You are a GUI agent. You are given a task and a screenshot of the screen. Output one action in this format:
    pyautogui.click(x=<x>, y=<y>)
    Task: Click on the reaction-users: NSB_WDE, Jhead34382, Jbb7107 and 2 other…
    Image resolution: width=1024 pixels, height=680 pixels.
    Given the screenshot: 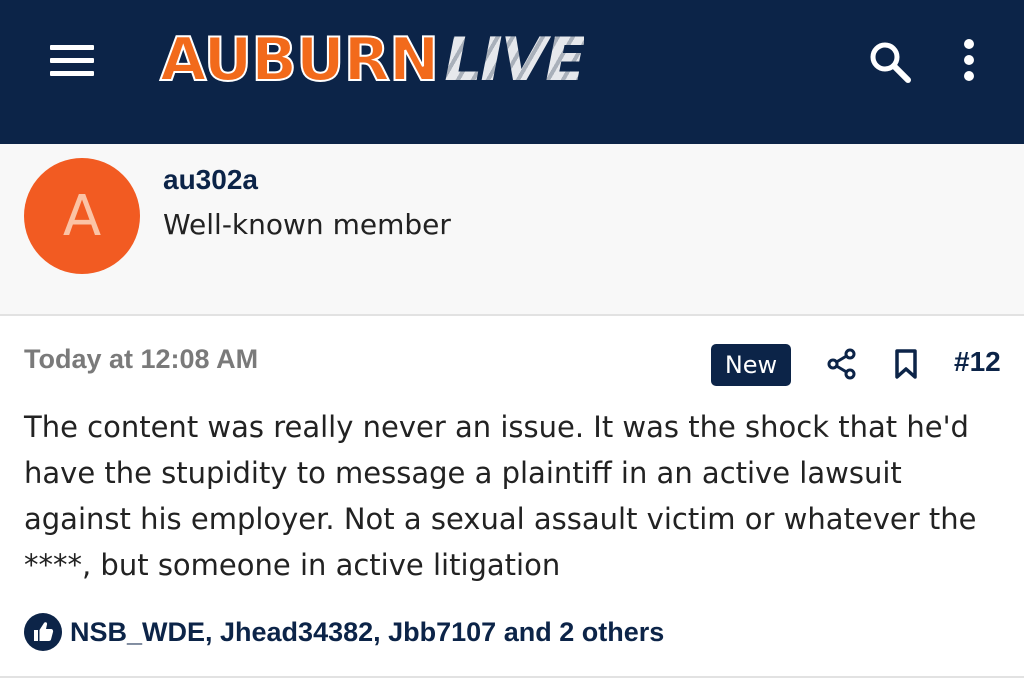 What is the action you would take?
    pyautogui.click(x=367, y=631)
    